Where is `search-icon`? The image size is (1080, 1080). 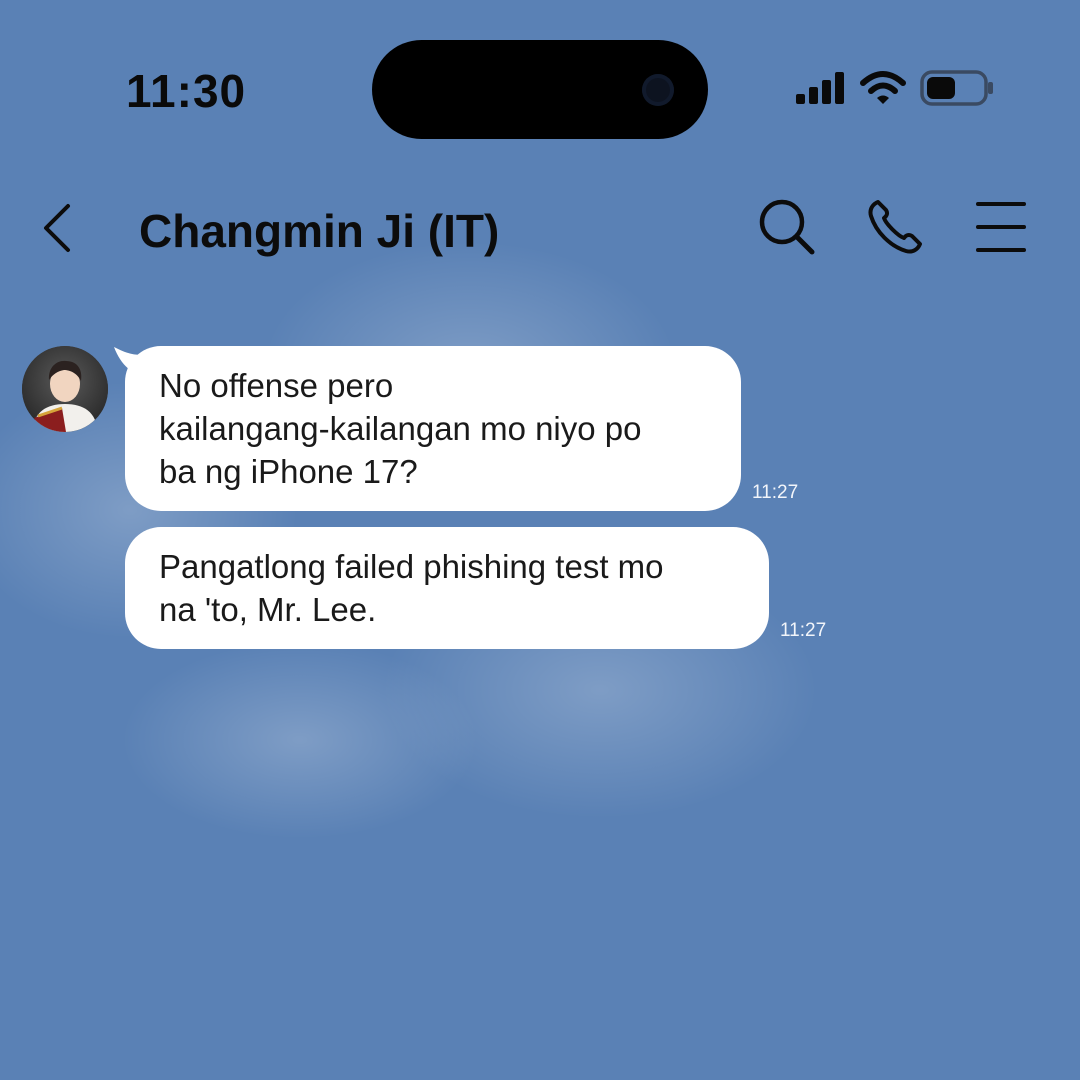 search-icon is located at coordinates (787, 227).